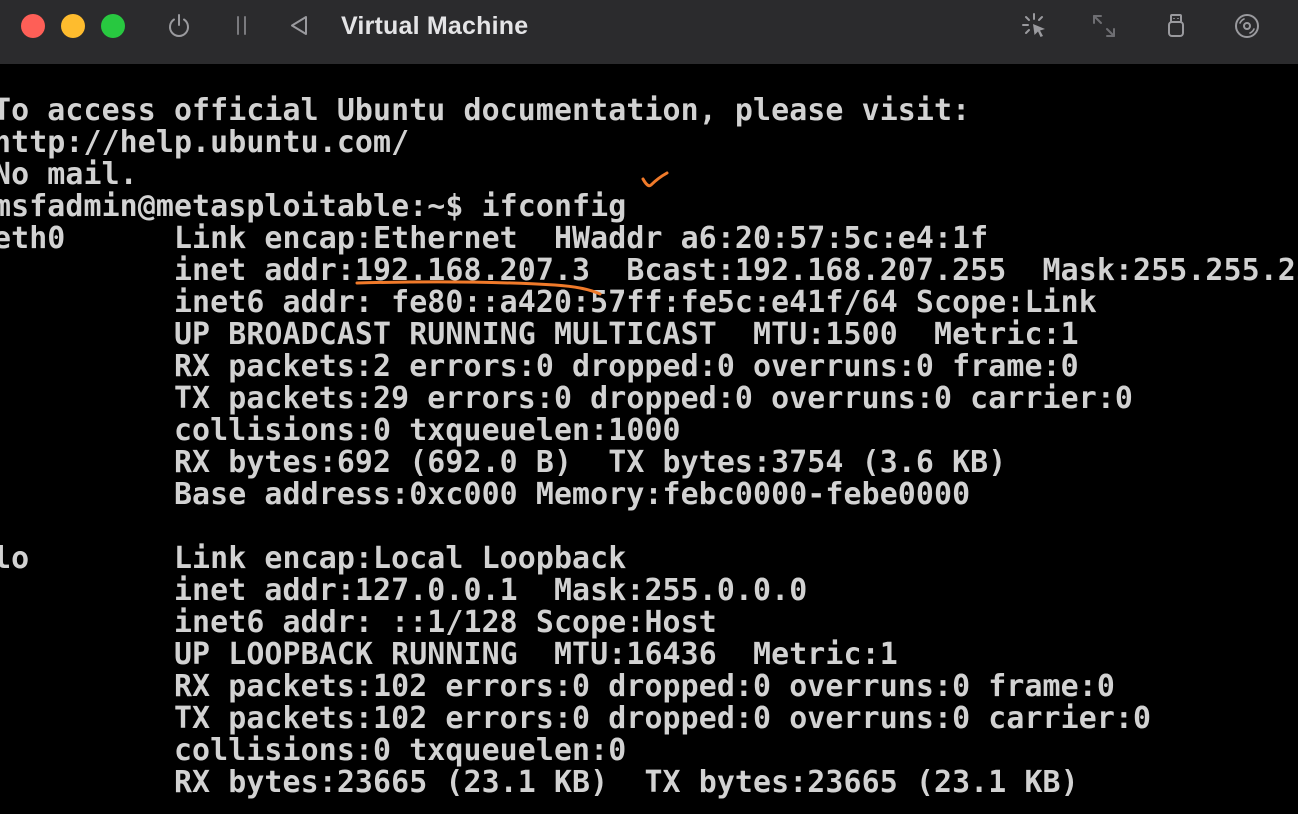 This screenshot has width=1298, height=814. Describe the element at coordinates (73, 26) in the screenshot. I see `minimize-window-button` at that location.